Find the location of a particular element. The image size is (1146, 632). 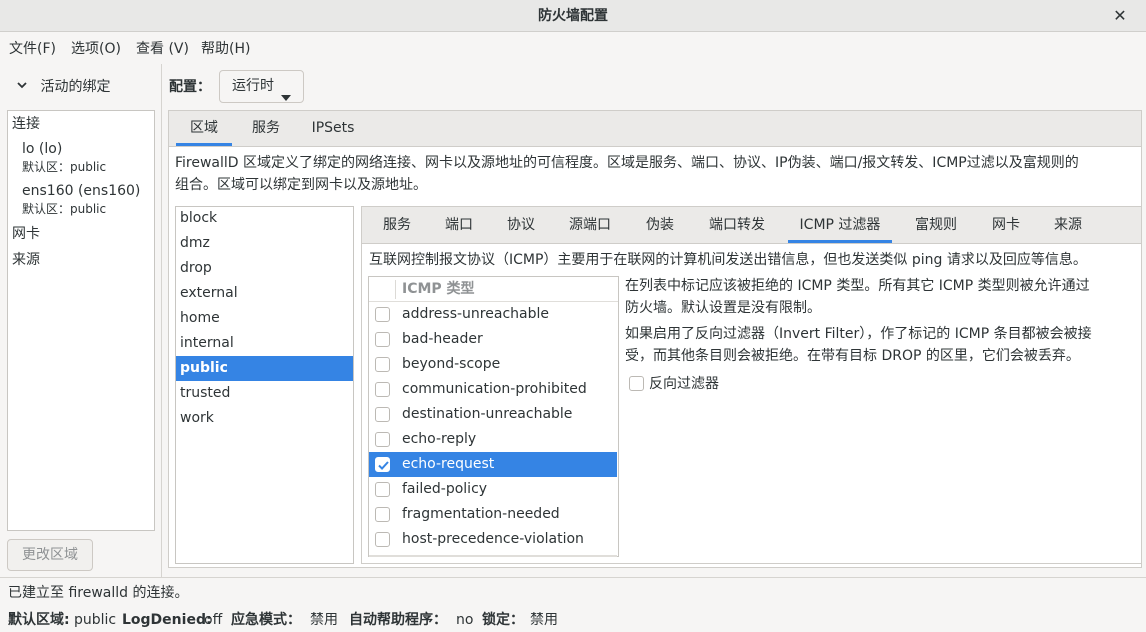

tab-masquerade: 伪装 is located at coordinates (660, 225).